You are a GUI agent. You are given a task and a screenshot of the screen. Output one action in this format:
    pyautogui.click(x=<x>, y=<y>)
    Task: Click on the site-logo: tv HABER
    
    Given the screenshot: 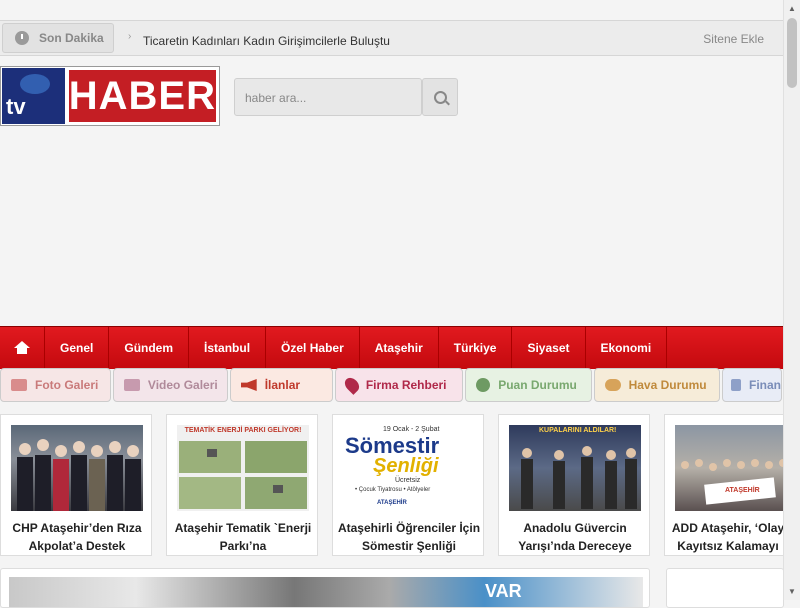 What is the action you would take?
    pyautogui.click(x=110, y=96)
    